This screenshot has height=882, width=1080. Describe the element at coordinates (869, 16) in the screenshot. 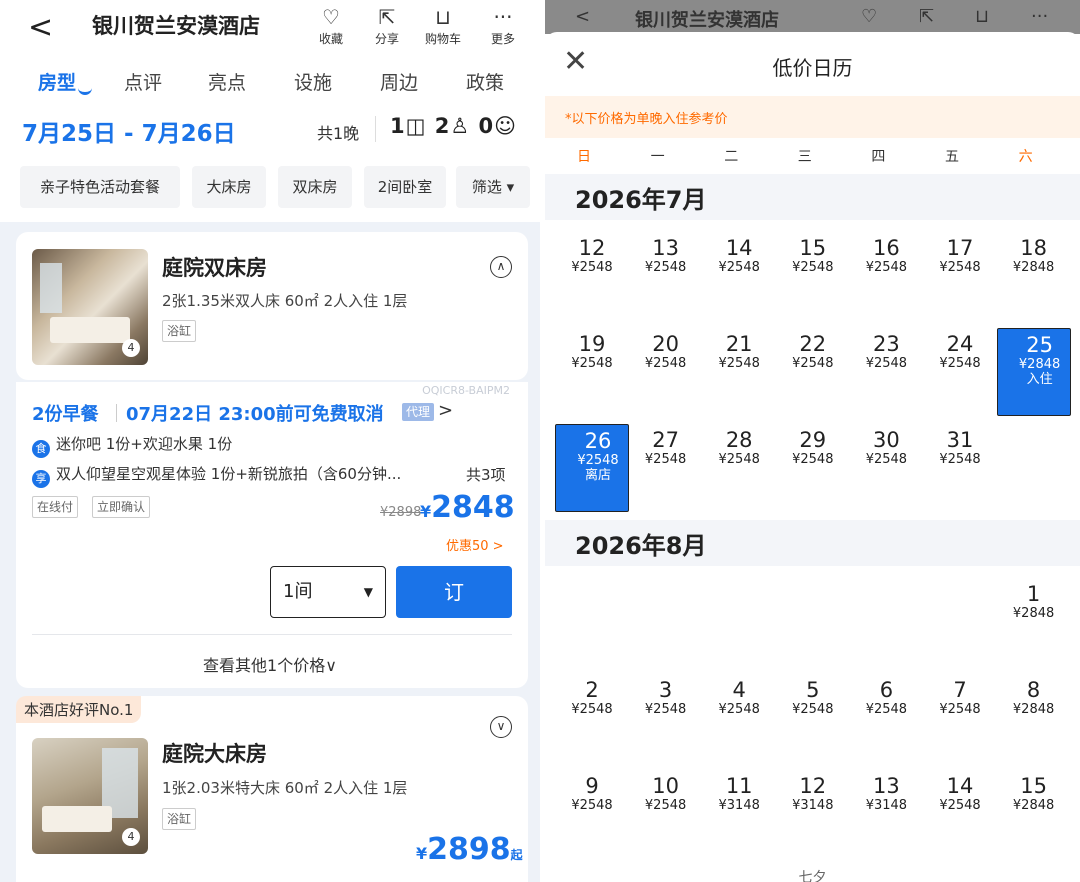

I see `heart-icon: ♡` at that location.